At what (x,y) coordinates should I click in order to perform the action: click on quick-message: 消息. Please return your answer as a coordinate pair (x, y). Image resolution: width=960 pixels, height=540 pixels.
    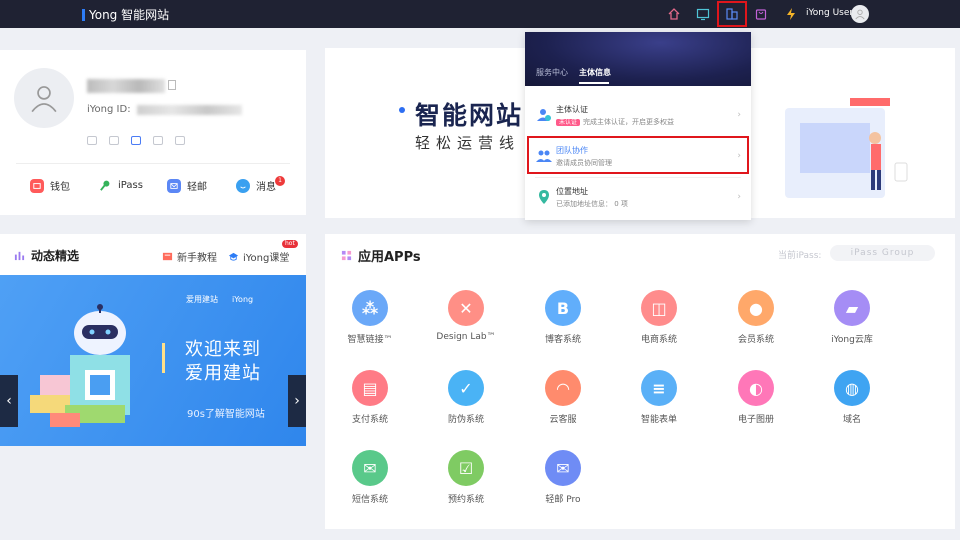
    Looking at the image, I should click on (256, 185).